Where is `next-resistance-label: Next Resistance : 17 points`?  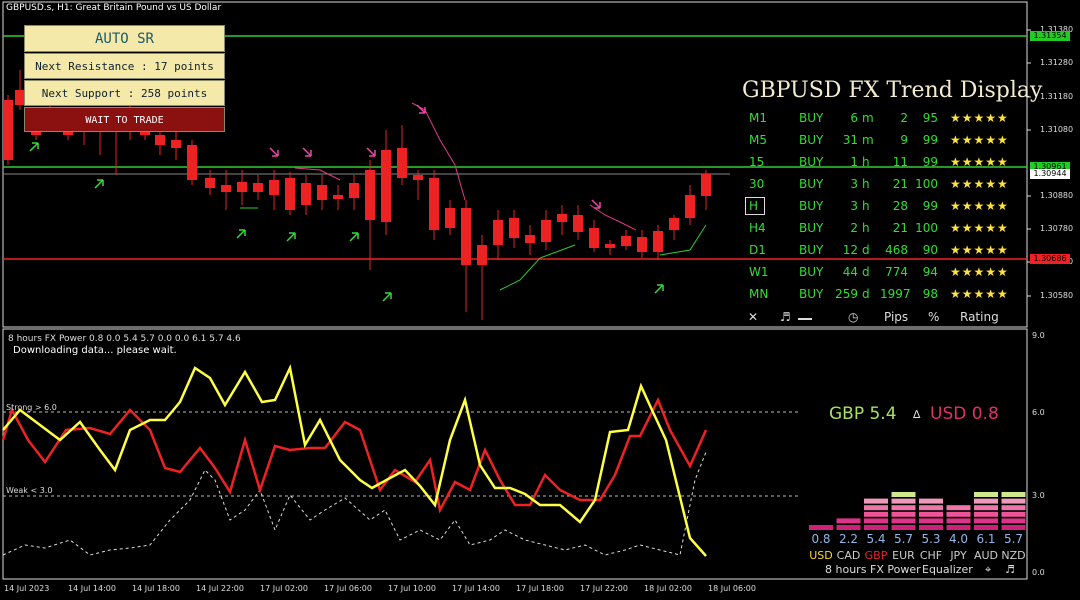 next-resistance-label: Next Resistance : 17 points is located at coordinates (124, 66).